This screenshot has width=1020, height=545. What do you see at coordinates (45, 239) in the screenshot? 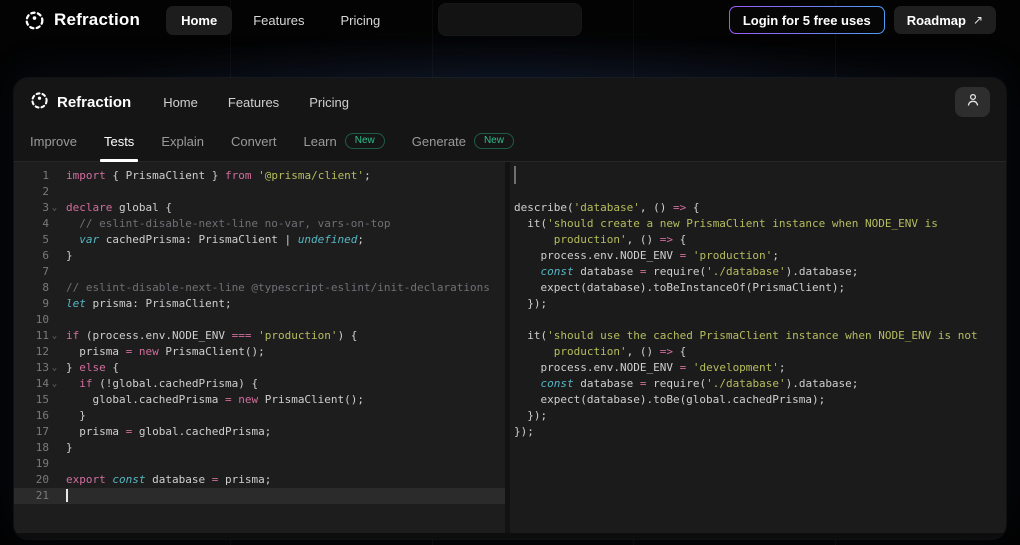
I see `line-number: 5` at bounding box center [45, 239].